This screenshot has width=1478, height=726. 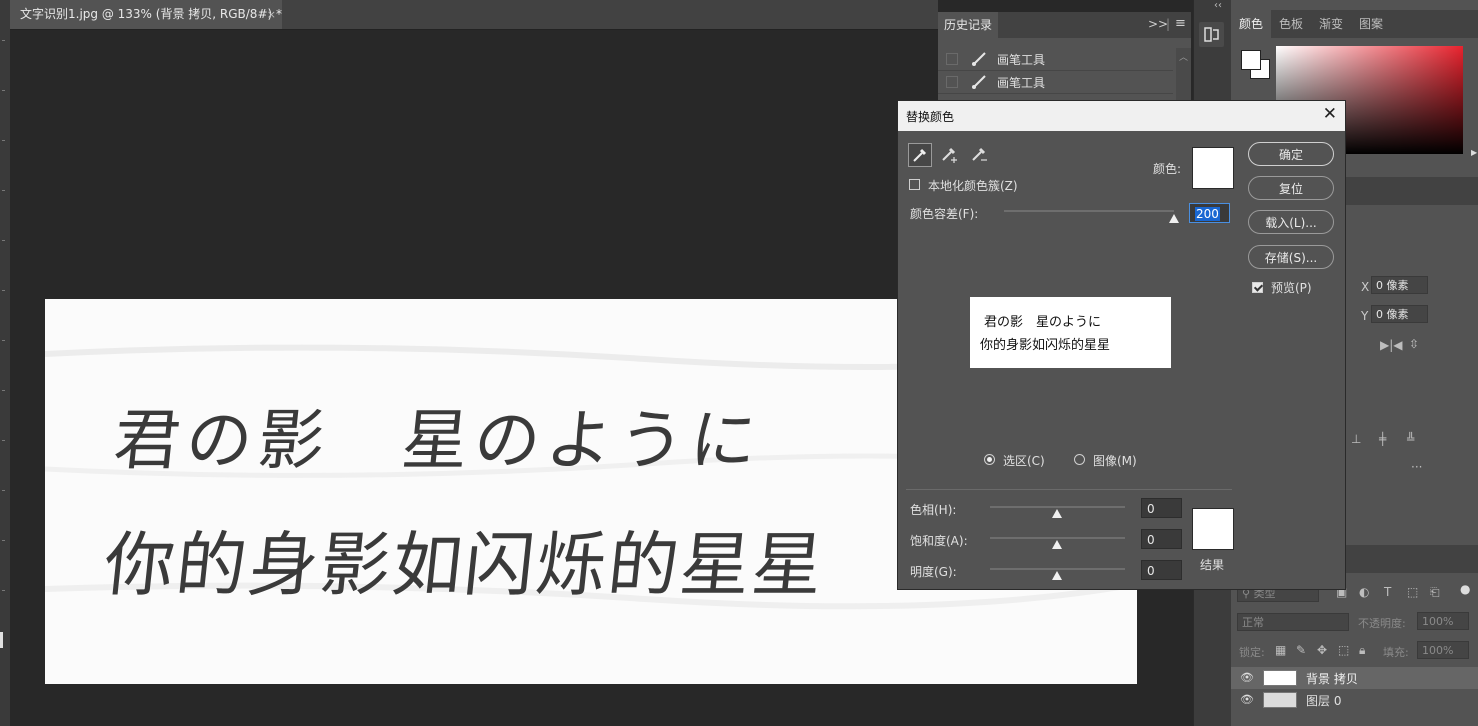 What do you see at coordinates (1365, 316) in the screenshot?
I see `y-label: Y` at bounding box center [1365, 316].